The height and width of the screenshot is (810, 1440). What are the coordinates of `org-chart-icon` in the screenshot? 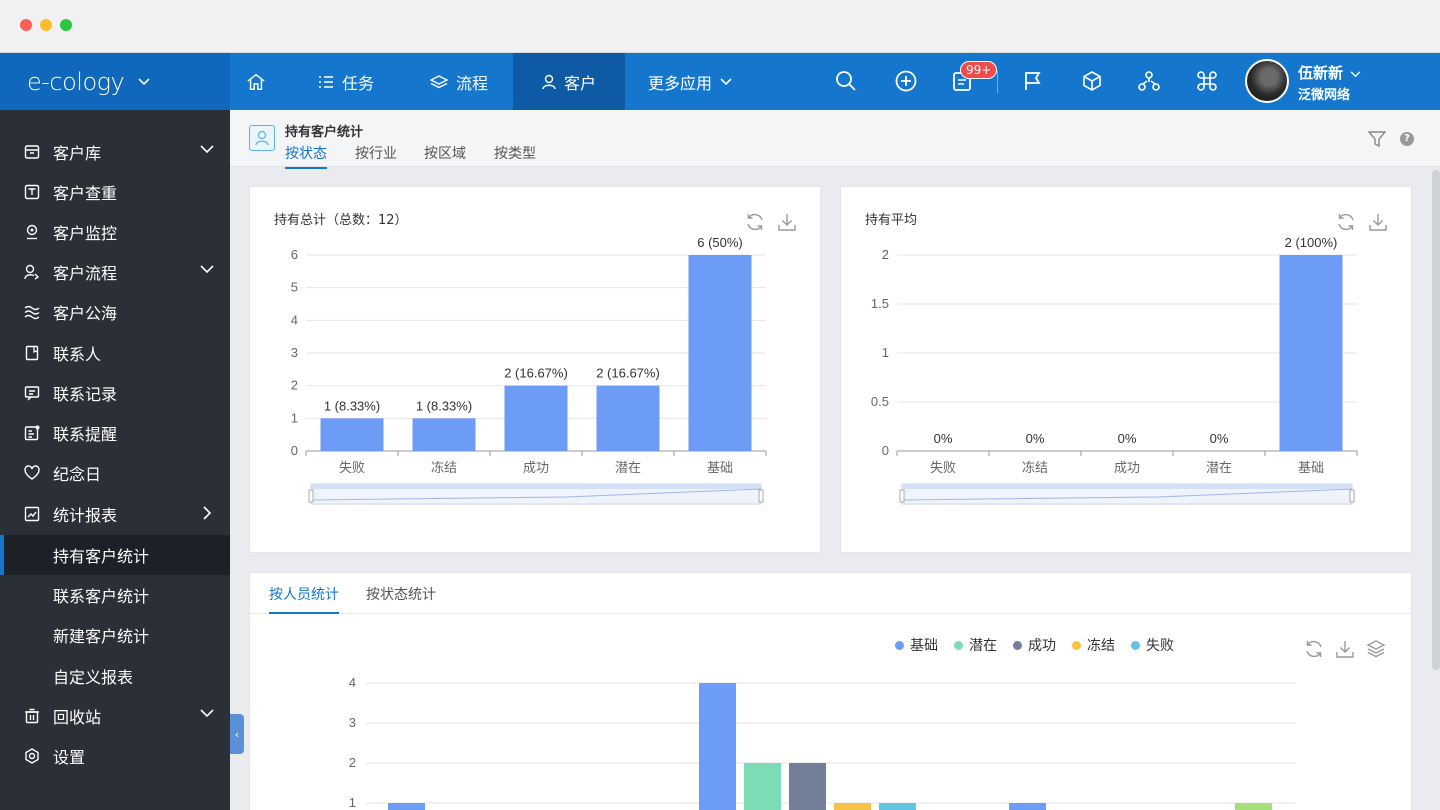 It's located at (1149, 81).